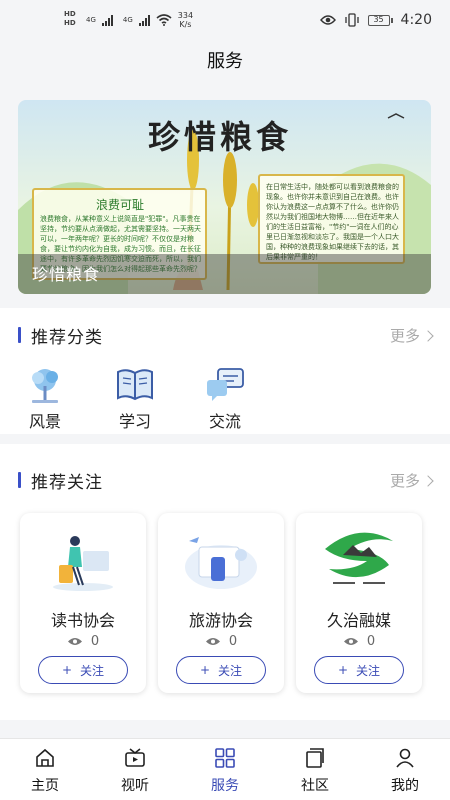  I want to click on vibrate-icon, so click(351, 20).